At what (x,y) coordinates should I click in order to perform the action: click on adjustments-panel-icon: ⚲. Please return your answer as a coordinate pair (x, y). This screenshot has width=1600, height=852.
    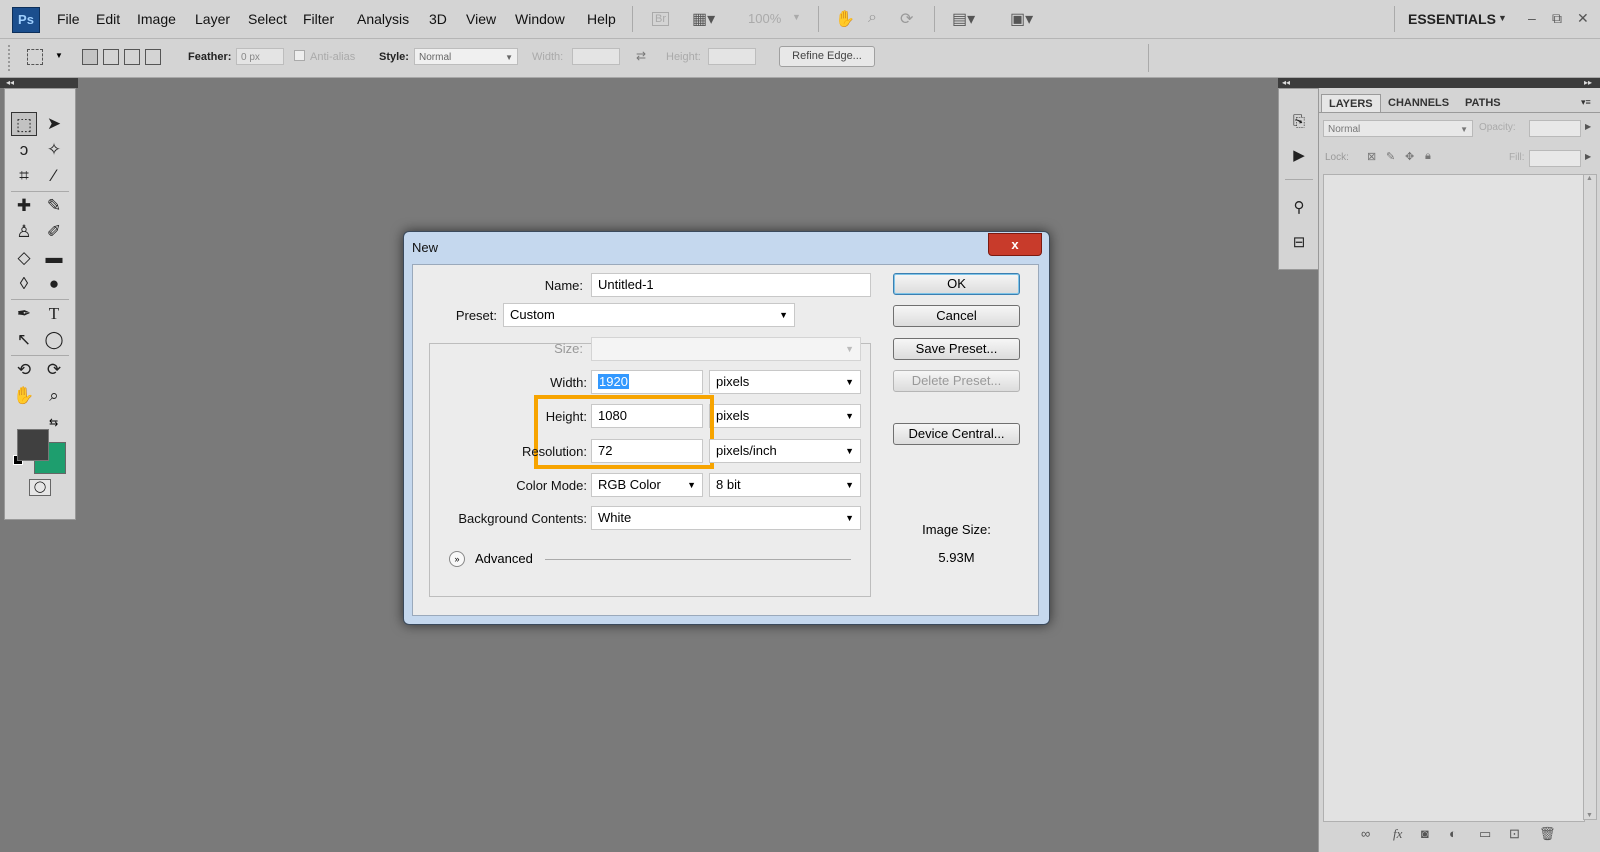
    Looking at the image, I should click on (1299, 208).